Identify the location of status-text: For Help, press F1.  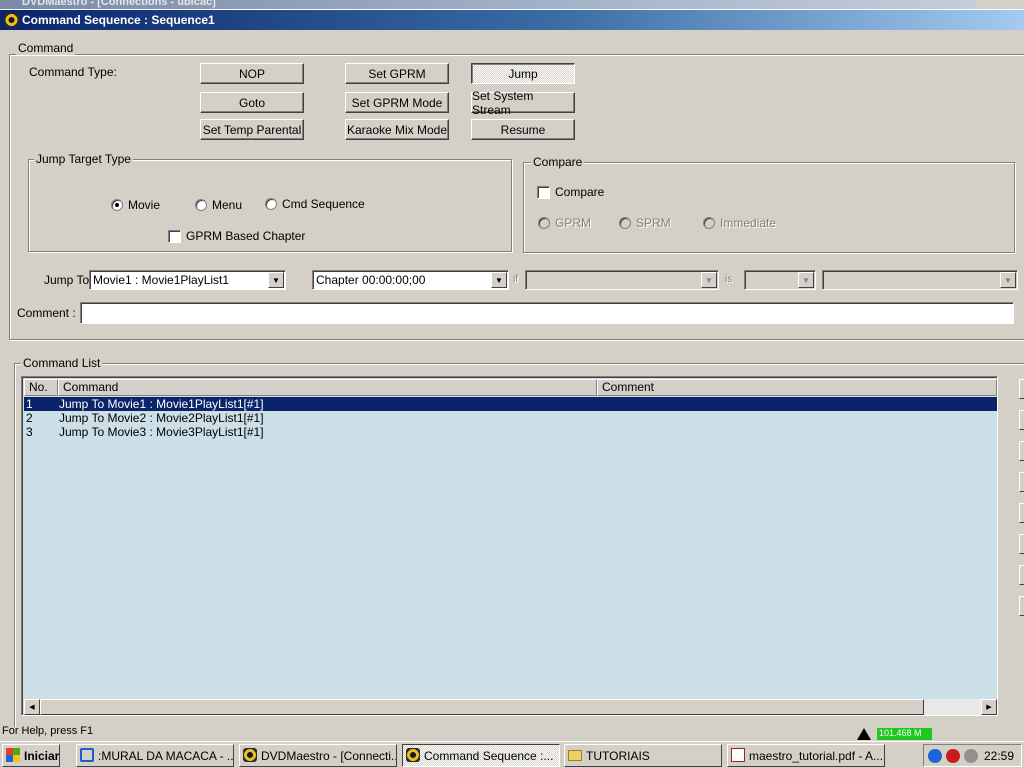
(48, 731).